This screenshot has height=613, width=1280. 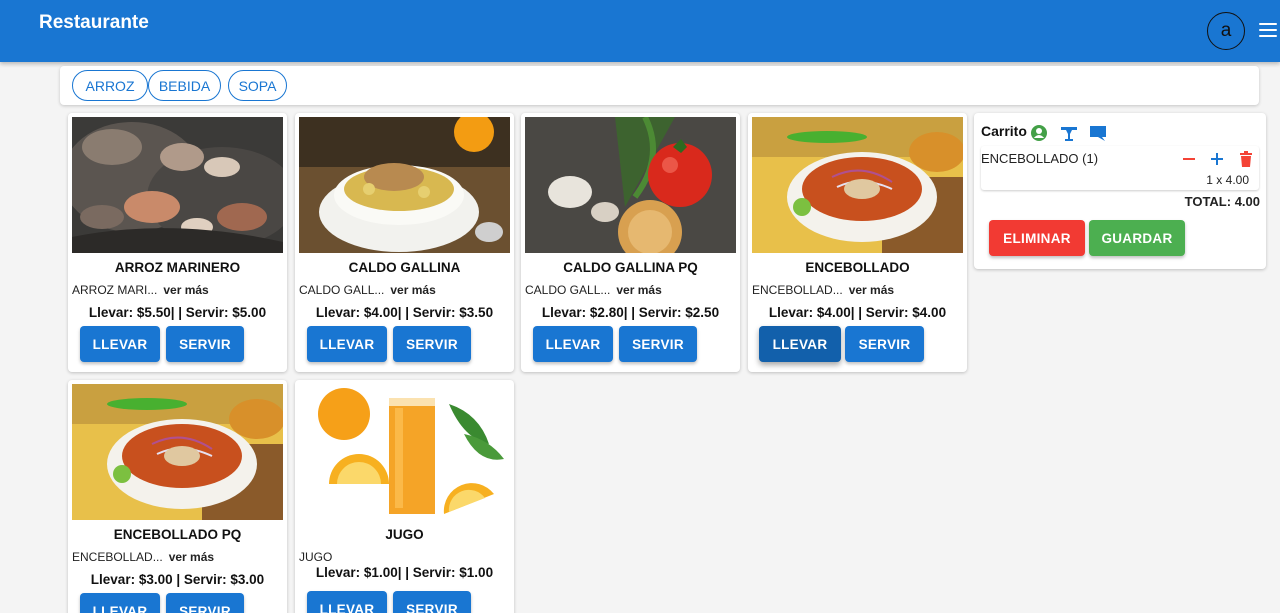 I want to click on app-title: Restaurante, so click(x=94, y=22).